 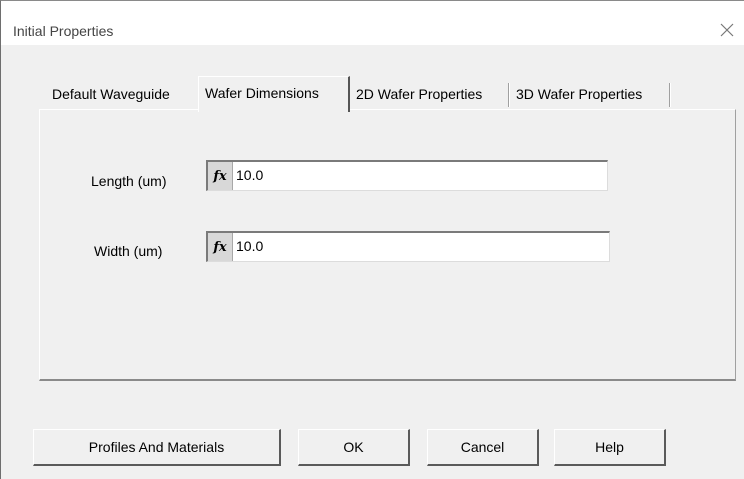 I want to click on tab-default-waveguide: Default Waveguide, so click(x=122, y=94).